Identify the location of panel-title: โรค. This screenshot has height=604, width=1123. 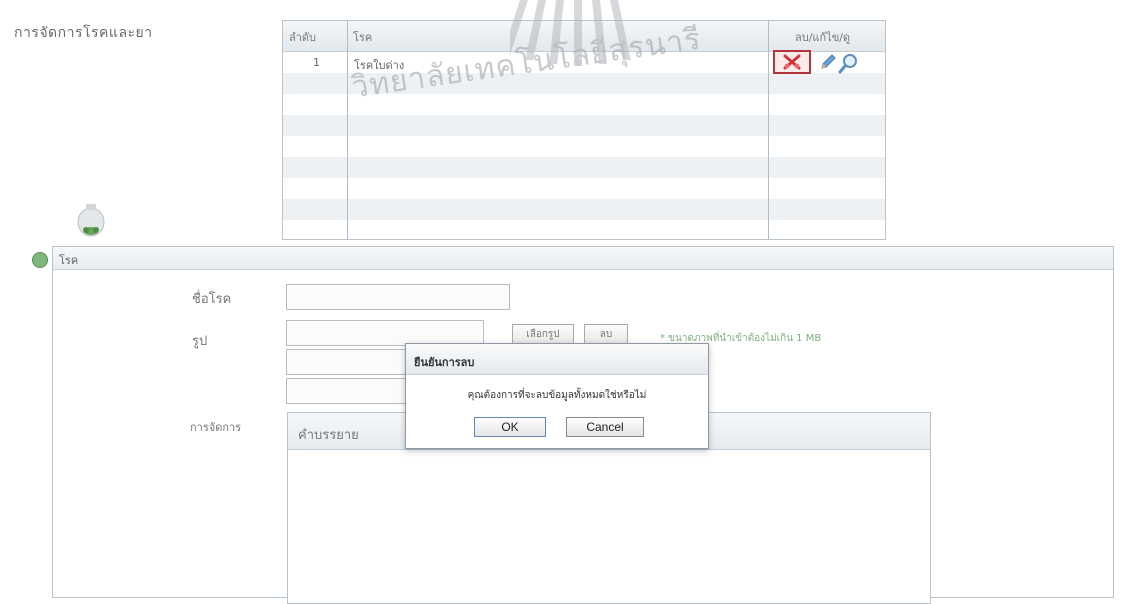
(69, 260).